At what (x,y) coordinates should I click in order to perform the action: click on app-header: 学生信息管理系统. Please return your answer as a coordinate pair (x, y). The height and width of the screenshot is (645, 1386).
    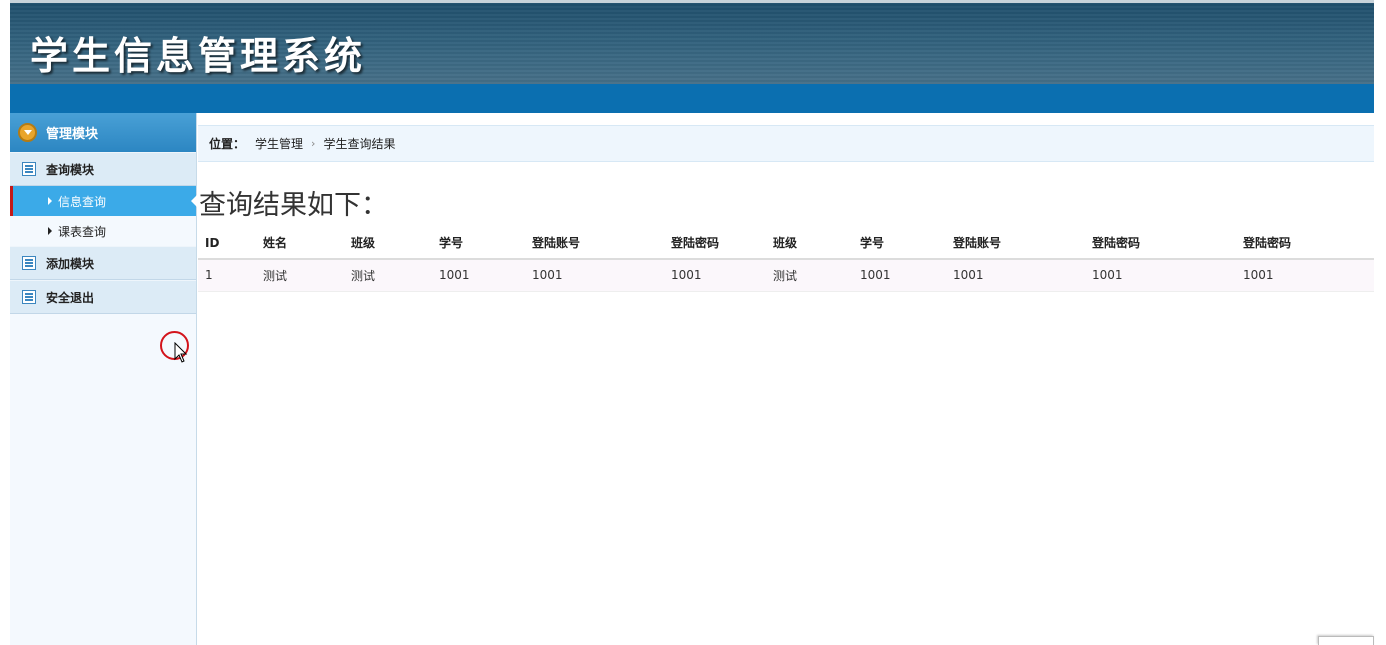
    Looking at the image, I should click on (692, 42).